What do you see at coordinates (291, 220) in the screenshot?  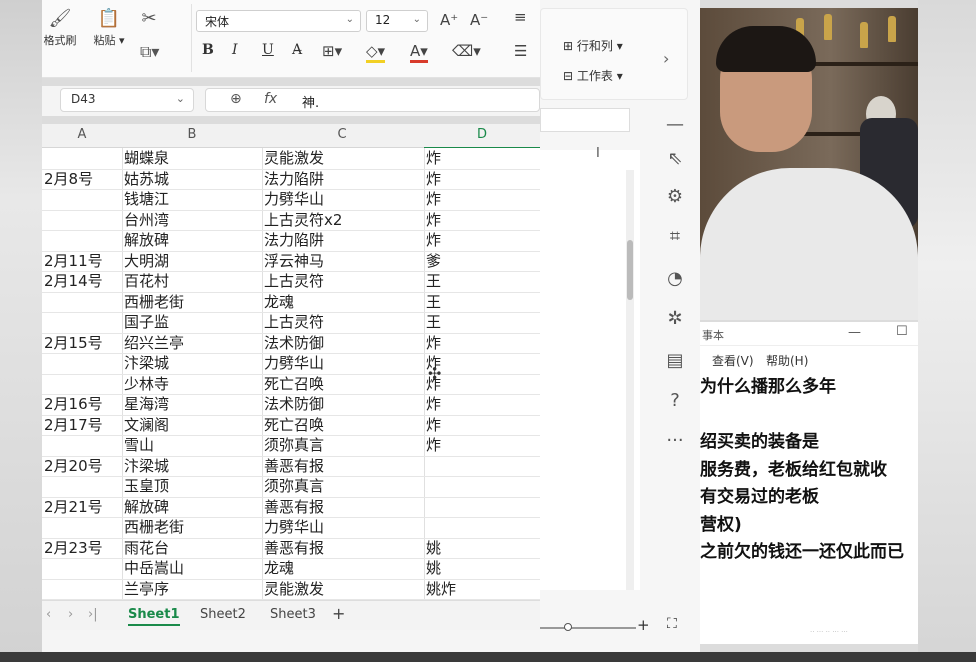 I see `table-row: 台州湾 上古灵符x2 炸` at bounding box center [291, 220].